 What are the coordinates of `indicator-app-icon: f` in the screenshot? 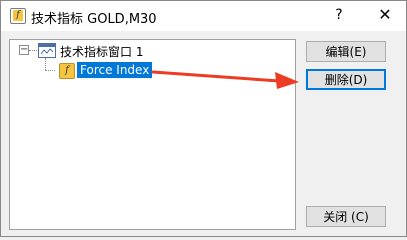 It's located at (18, 16).